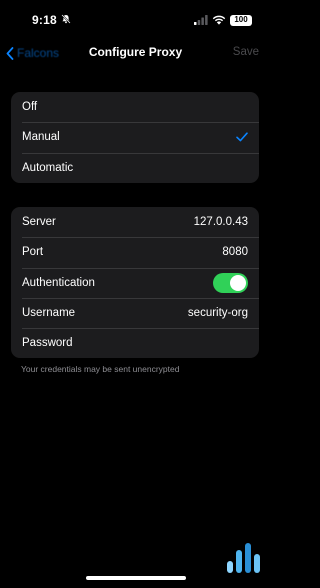 Image resolution: width=320 pixels, height=588 pixels. Describe the element at coordinates (30, 107) in the screenshot. I see `mode-option-label: Off` at that location.